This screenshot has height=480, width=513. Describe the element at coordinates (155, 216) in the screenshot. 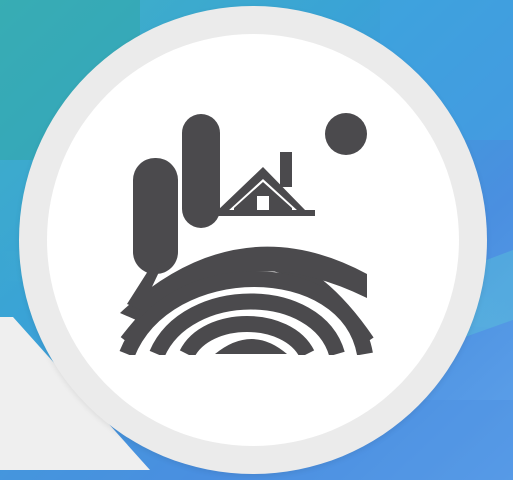

I see `small-tree-icon` at that location.